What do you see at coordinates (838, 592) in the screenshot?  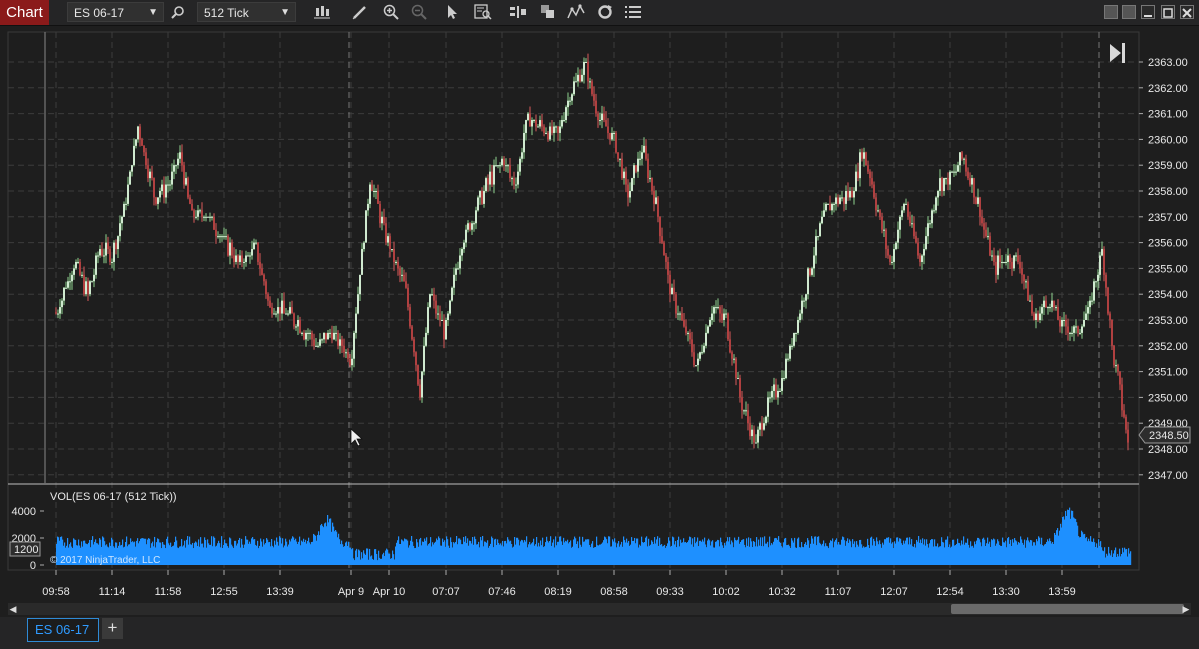 I see `time-tick-label: 11:07` at bounding box center [838, 592].